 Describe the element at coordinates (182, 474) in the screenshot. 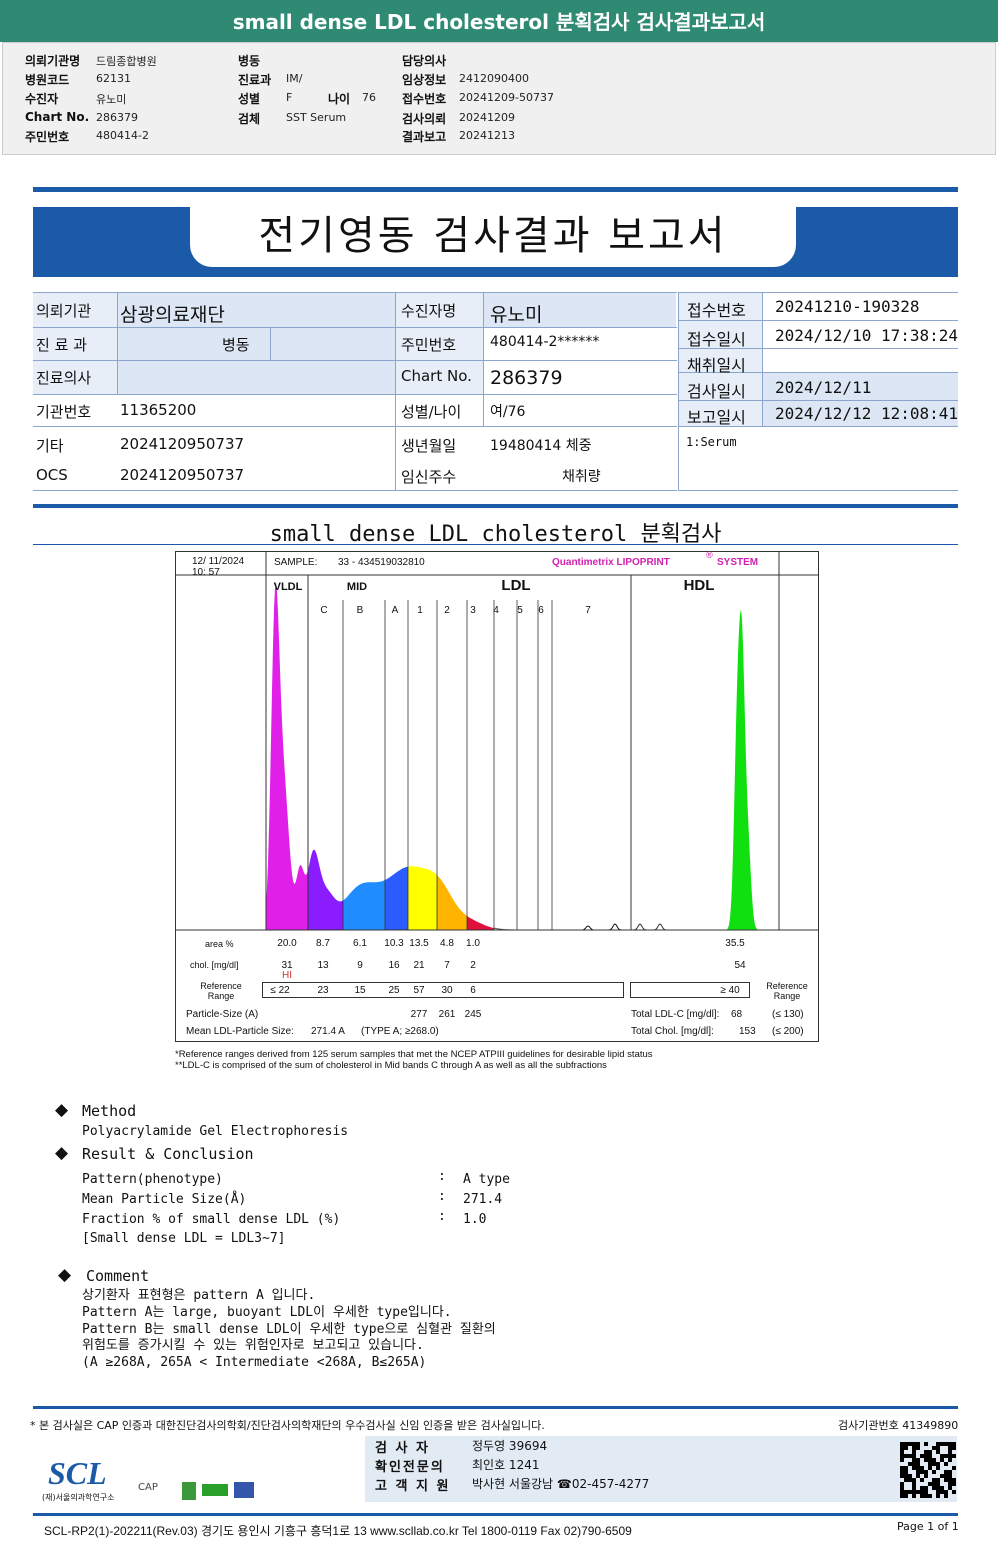

I see `field-value: 2024120950737` at that location.